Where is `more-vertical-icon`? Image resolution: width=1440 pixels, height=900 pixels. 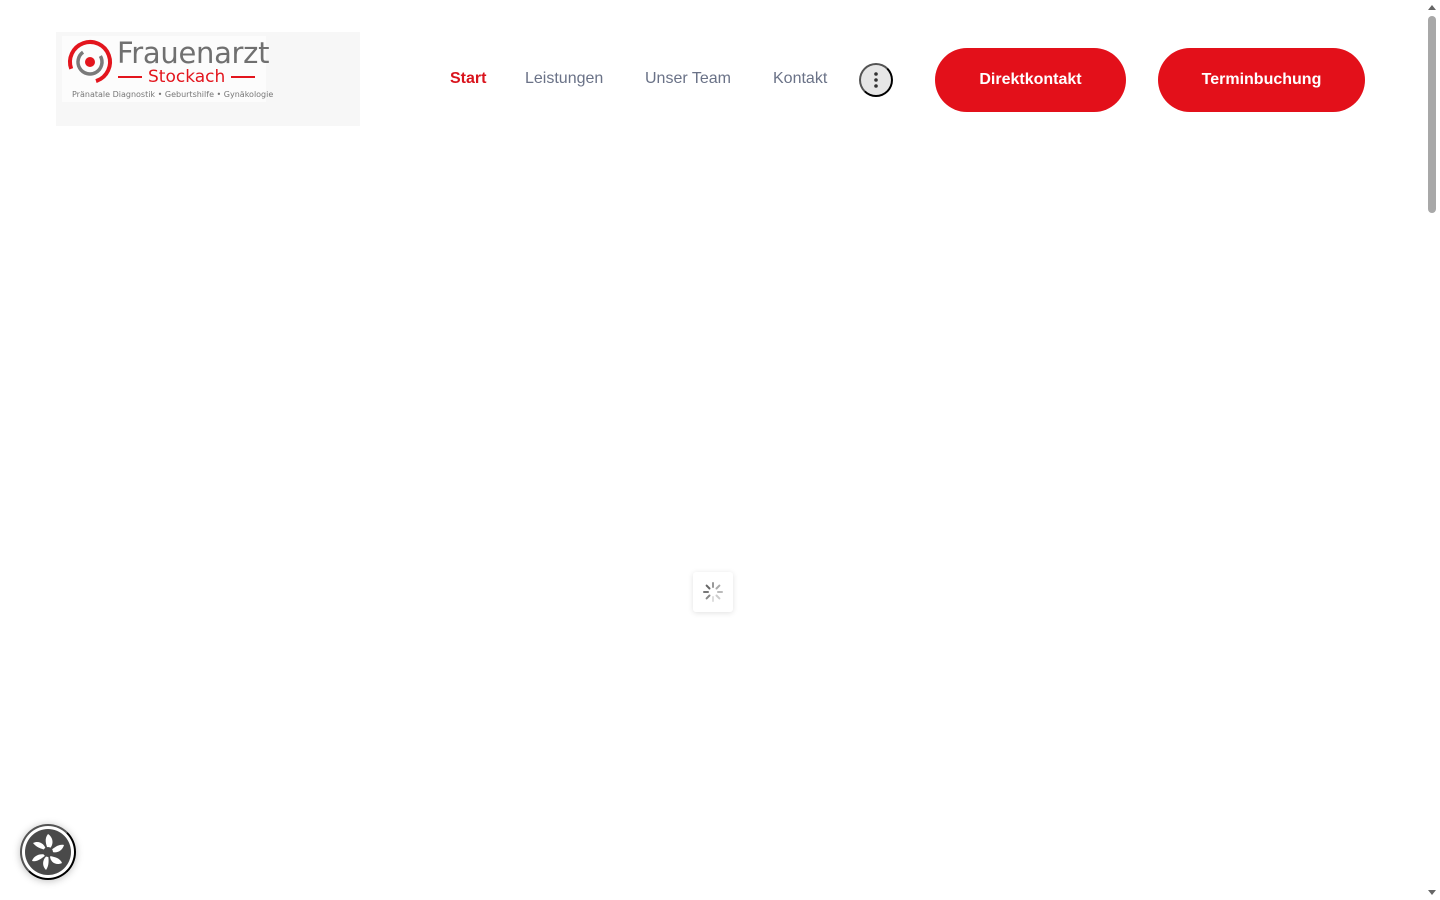 more-vertical-icon is located at coordinates (876, 80).